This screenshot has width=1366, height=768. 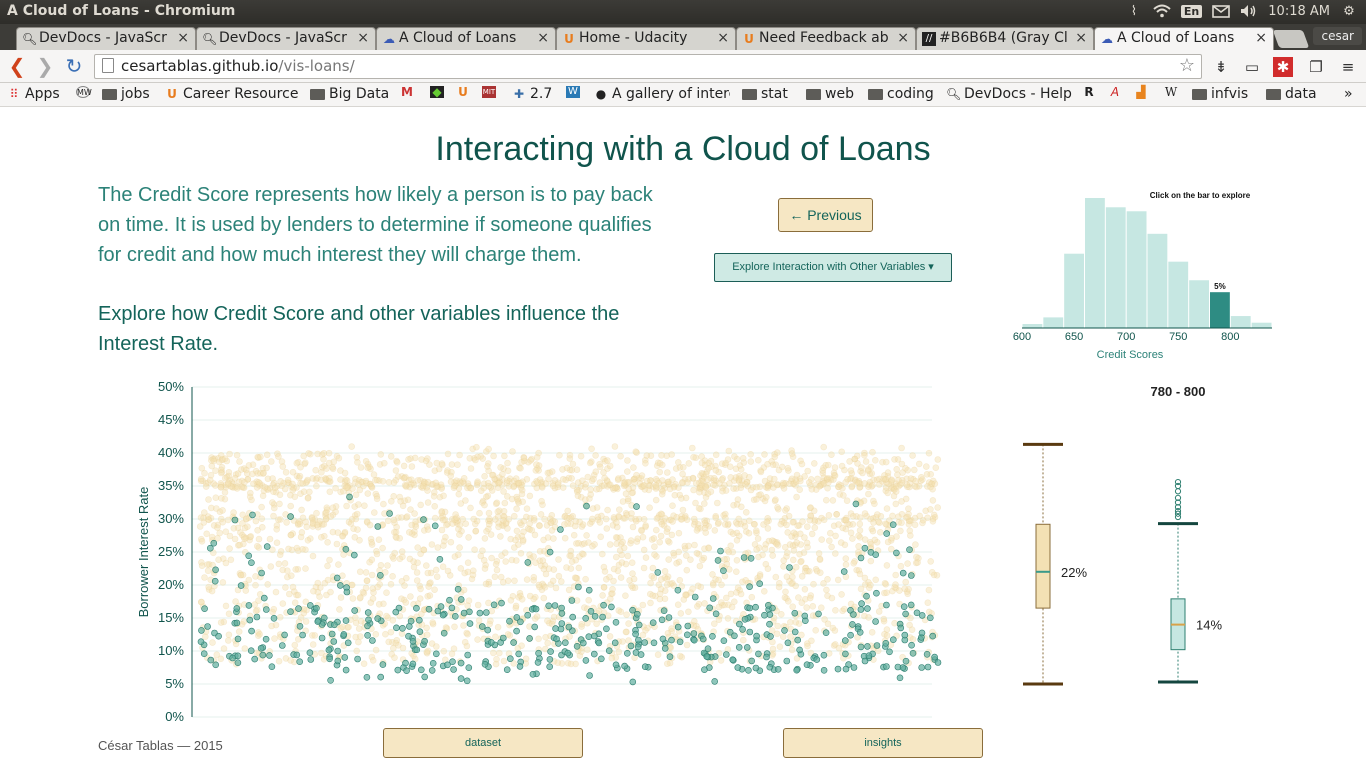 What do you see at coordinates (349, 94) in the screenshot?
I see `bookmark-bigdata: Big Data` at bounding box center [349, 94].